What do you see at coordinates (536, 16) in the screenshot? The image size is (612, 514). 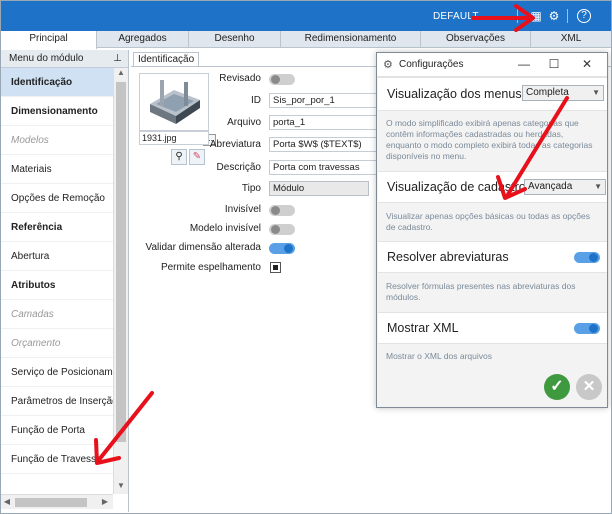 I see `grid-icon: ▦` at bounding box center [536, 16].